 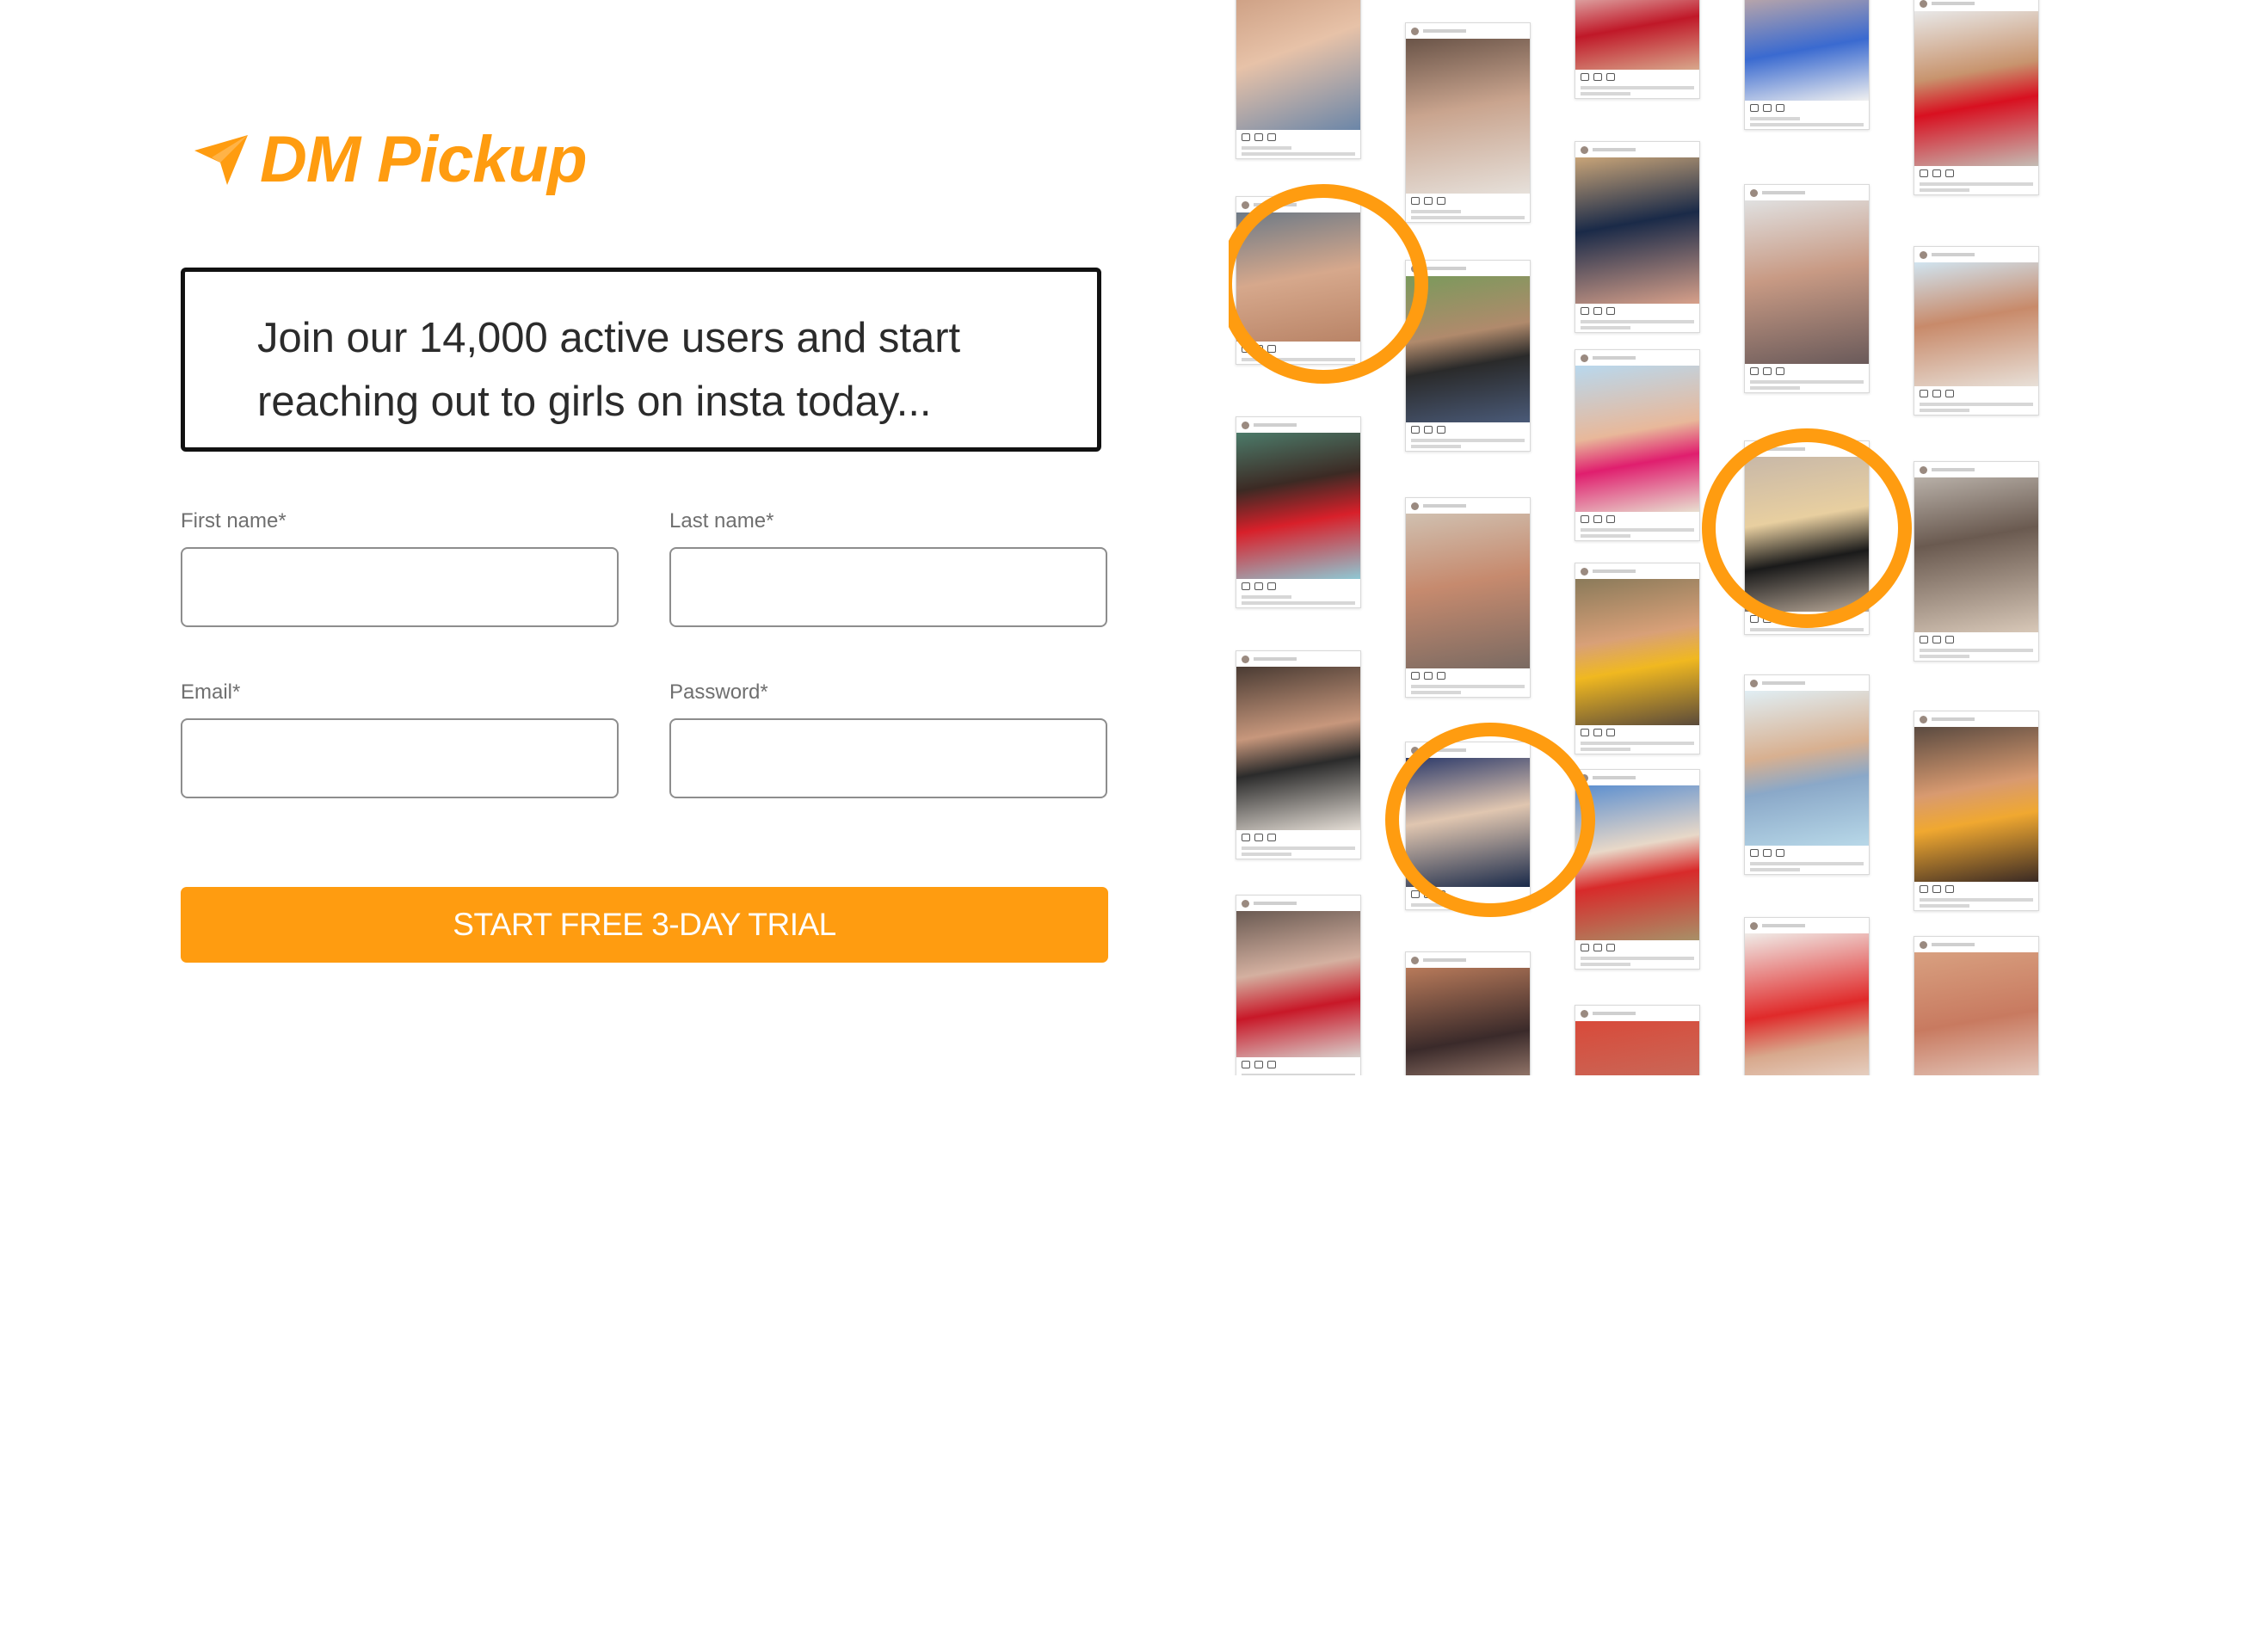 I want to click on email-label: Email*, so click(x=211, y=692).